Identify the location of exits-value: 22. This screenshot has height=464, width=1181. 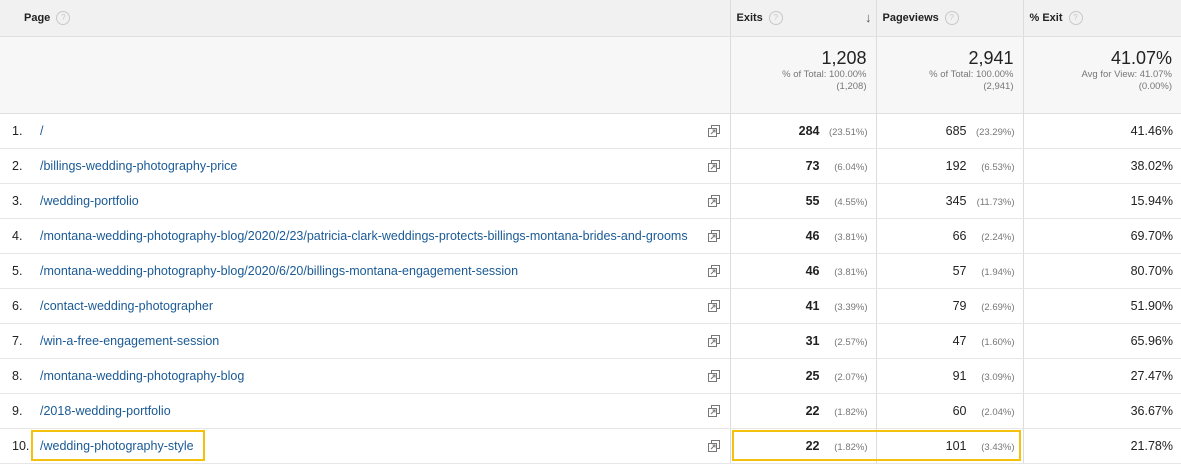
(812, 446).